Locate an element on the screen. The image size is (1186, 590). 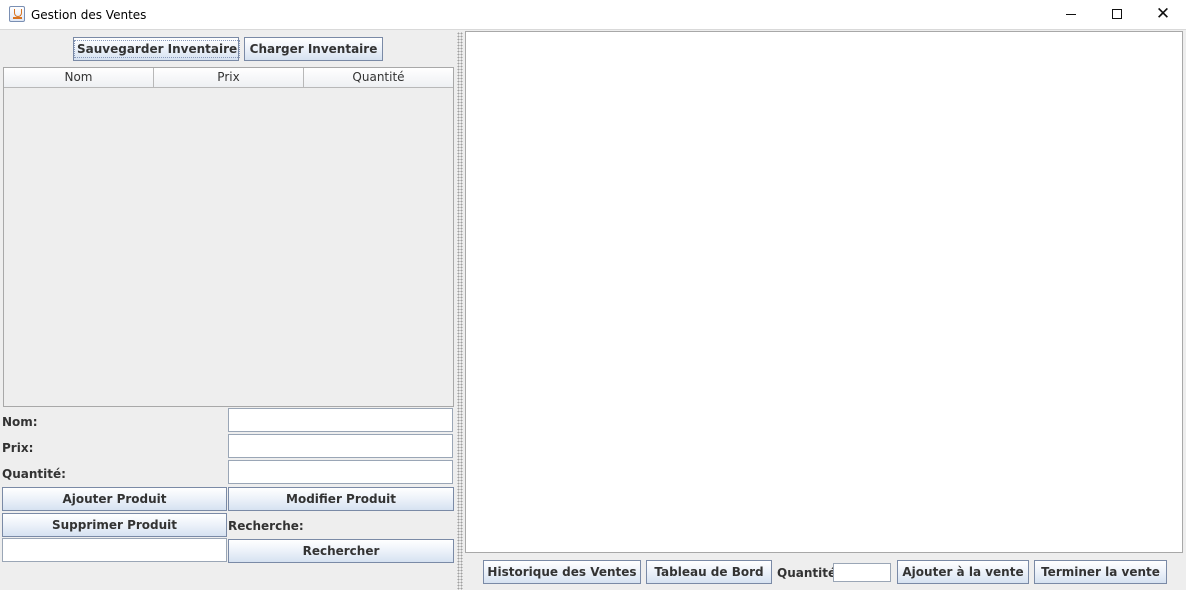
close-button: ✕ is located at coordinates (1163, 14).